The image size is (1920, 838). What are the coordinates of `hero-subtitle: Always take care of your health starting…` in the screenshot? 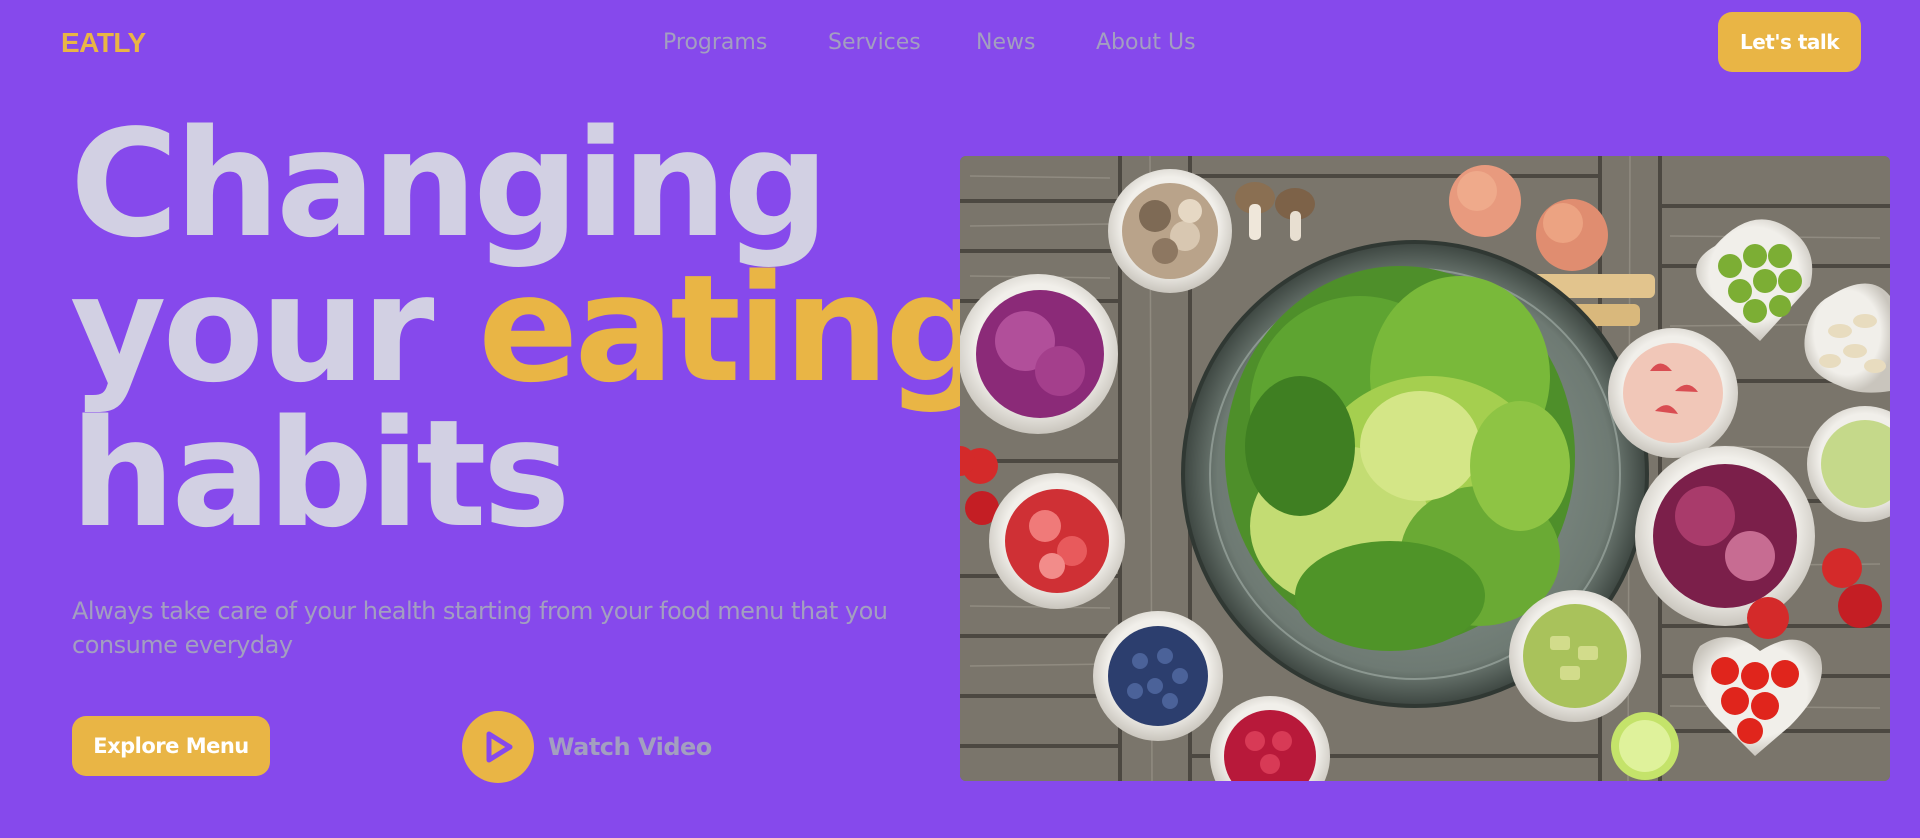 It's located at (480, 628).